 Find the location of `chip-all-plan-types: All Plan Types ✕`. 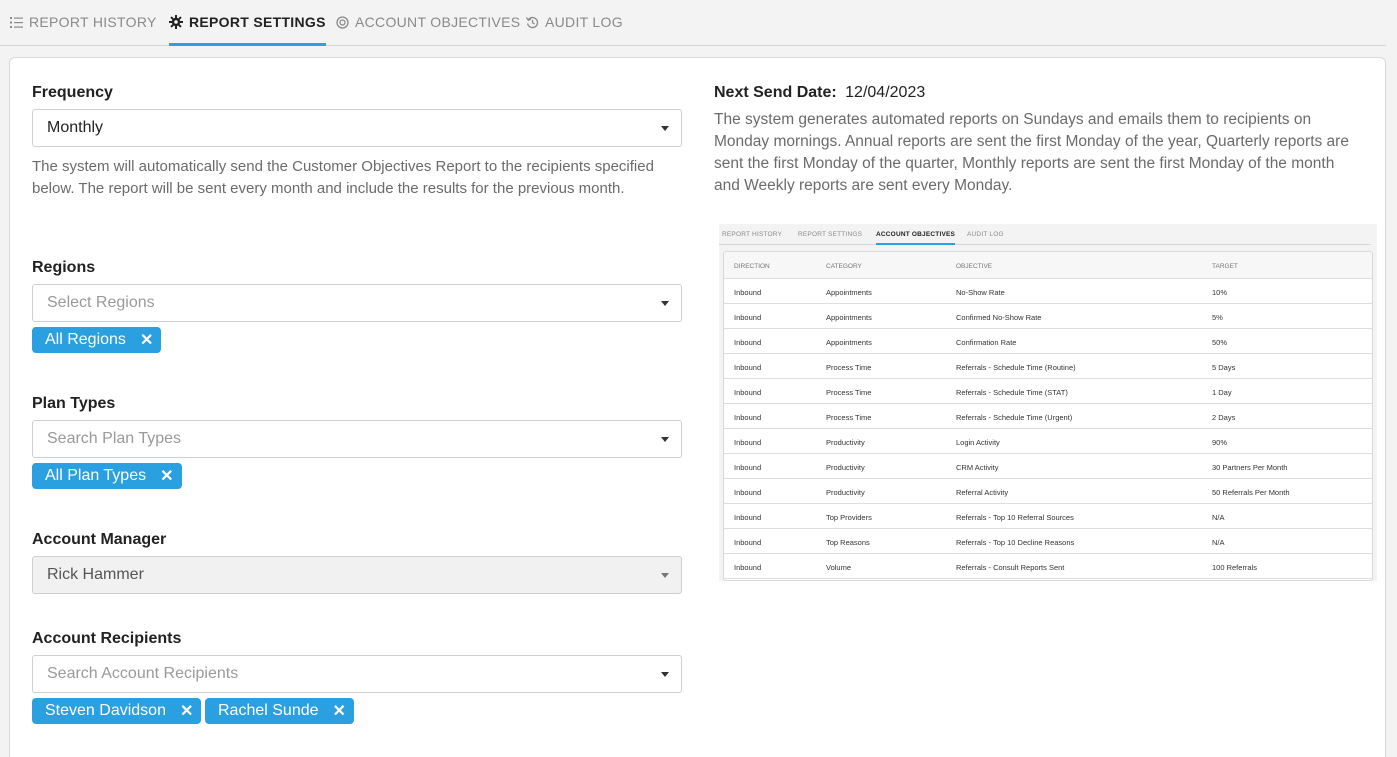

chip-all-plan-types: All Plan Types ✕ is located at coordinates (107, 476).